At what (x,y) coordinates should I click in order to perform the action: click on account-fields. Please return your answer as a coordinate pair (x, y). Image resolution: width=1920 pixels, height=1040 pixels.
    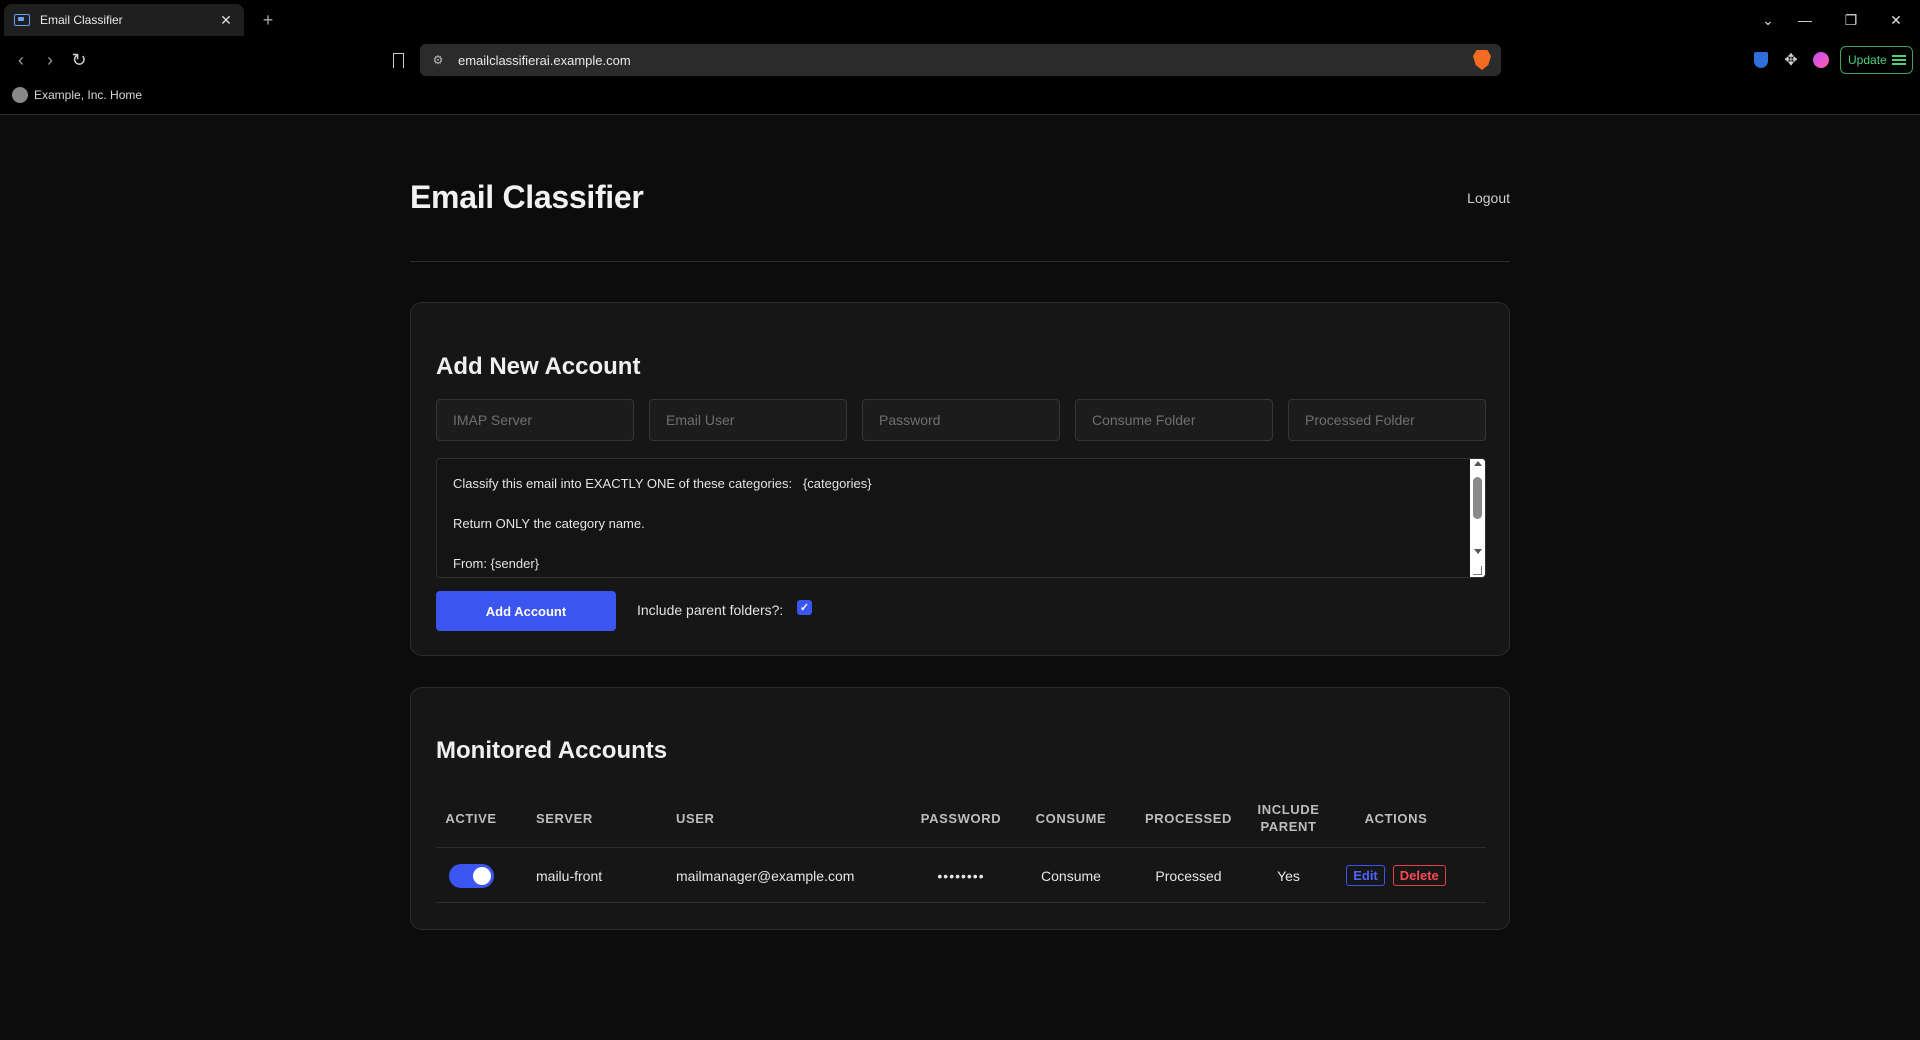
    Looking at the image, I should click on (961, 420).